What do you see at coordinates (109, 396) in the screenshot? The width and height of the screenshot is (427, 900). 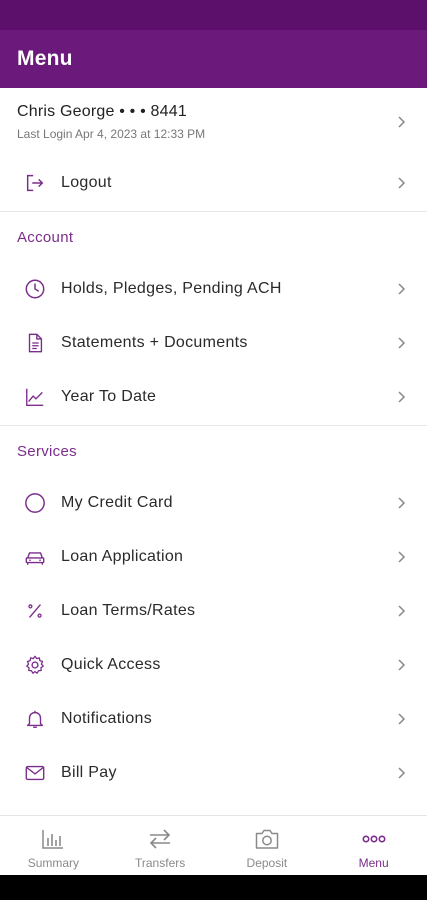 I see `menu-item-label: Year To Date` at bounding box center [109, 396].